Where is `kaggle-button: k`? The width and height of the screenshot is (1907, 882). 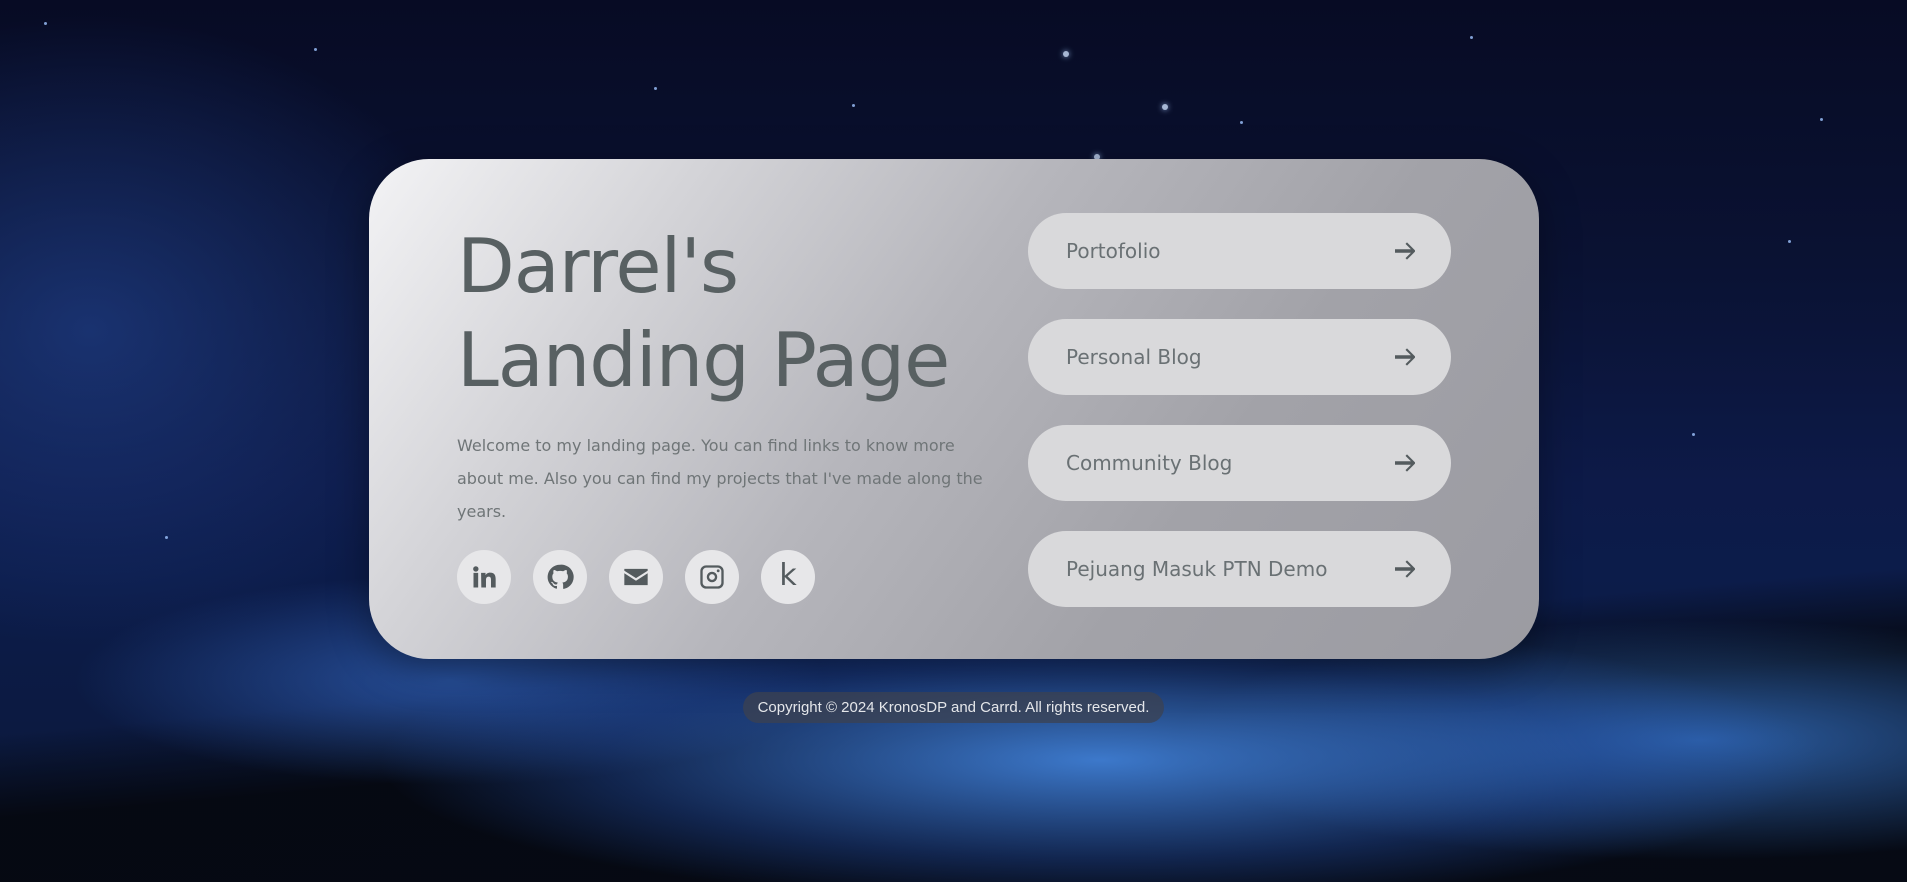 kaggle-button: k is located at coordinates (788, 577).